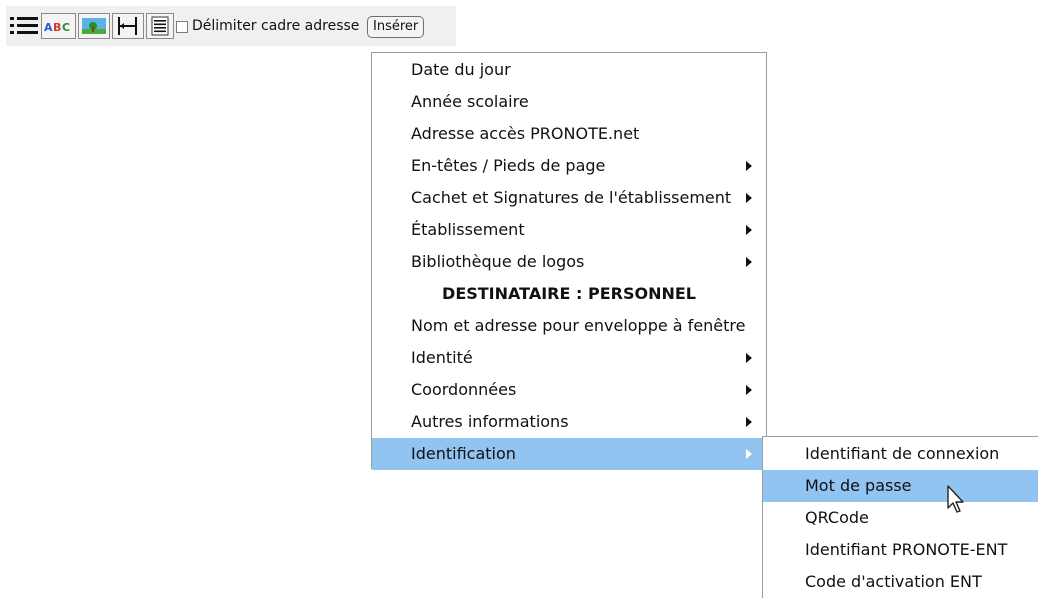 This screenshot has height=598, width=1038. I want to click on svg-text: A, so click(48, 27).